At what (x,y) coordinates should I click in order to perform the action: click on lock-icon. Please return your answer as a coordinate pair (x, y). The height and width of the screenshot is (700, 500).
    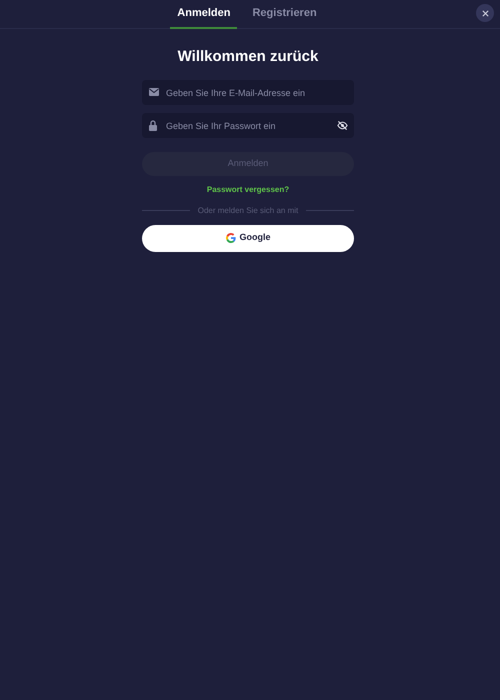
    Looking at the image, I should click on (153, 125).